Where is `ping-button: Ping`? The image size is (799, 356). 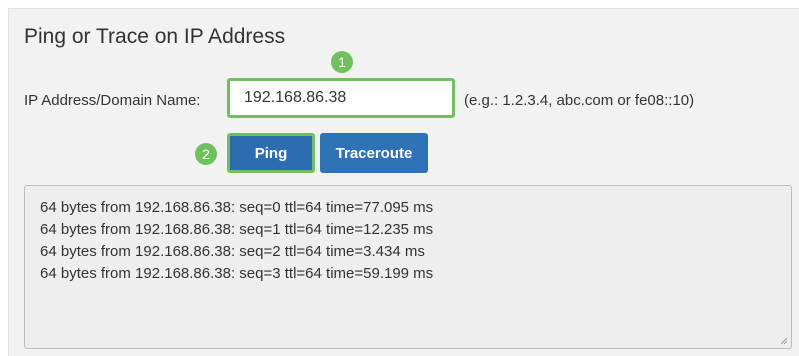 ping-button: Ping is located at coordinates (271, 153).